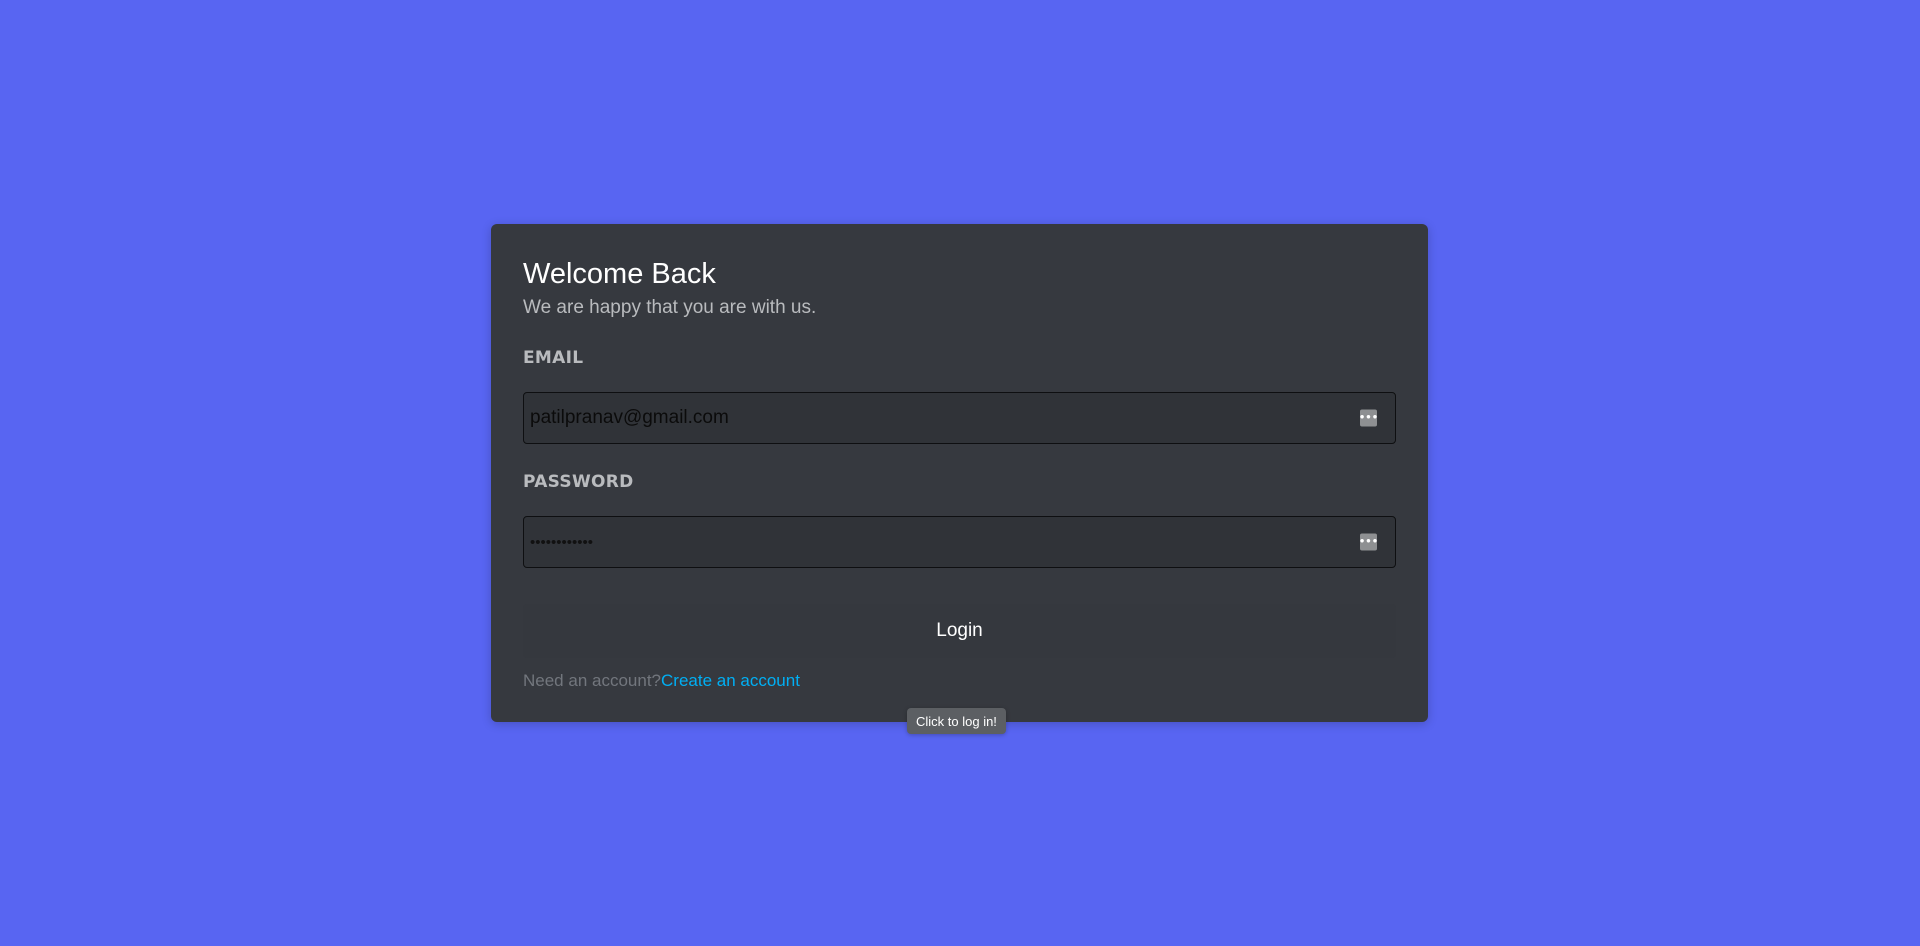 This screenshot has width=1920, height=946. Describe the element at coordinates (959, 631) in the screenshot. I see `login-button: Login` at that location.